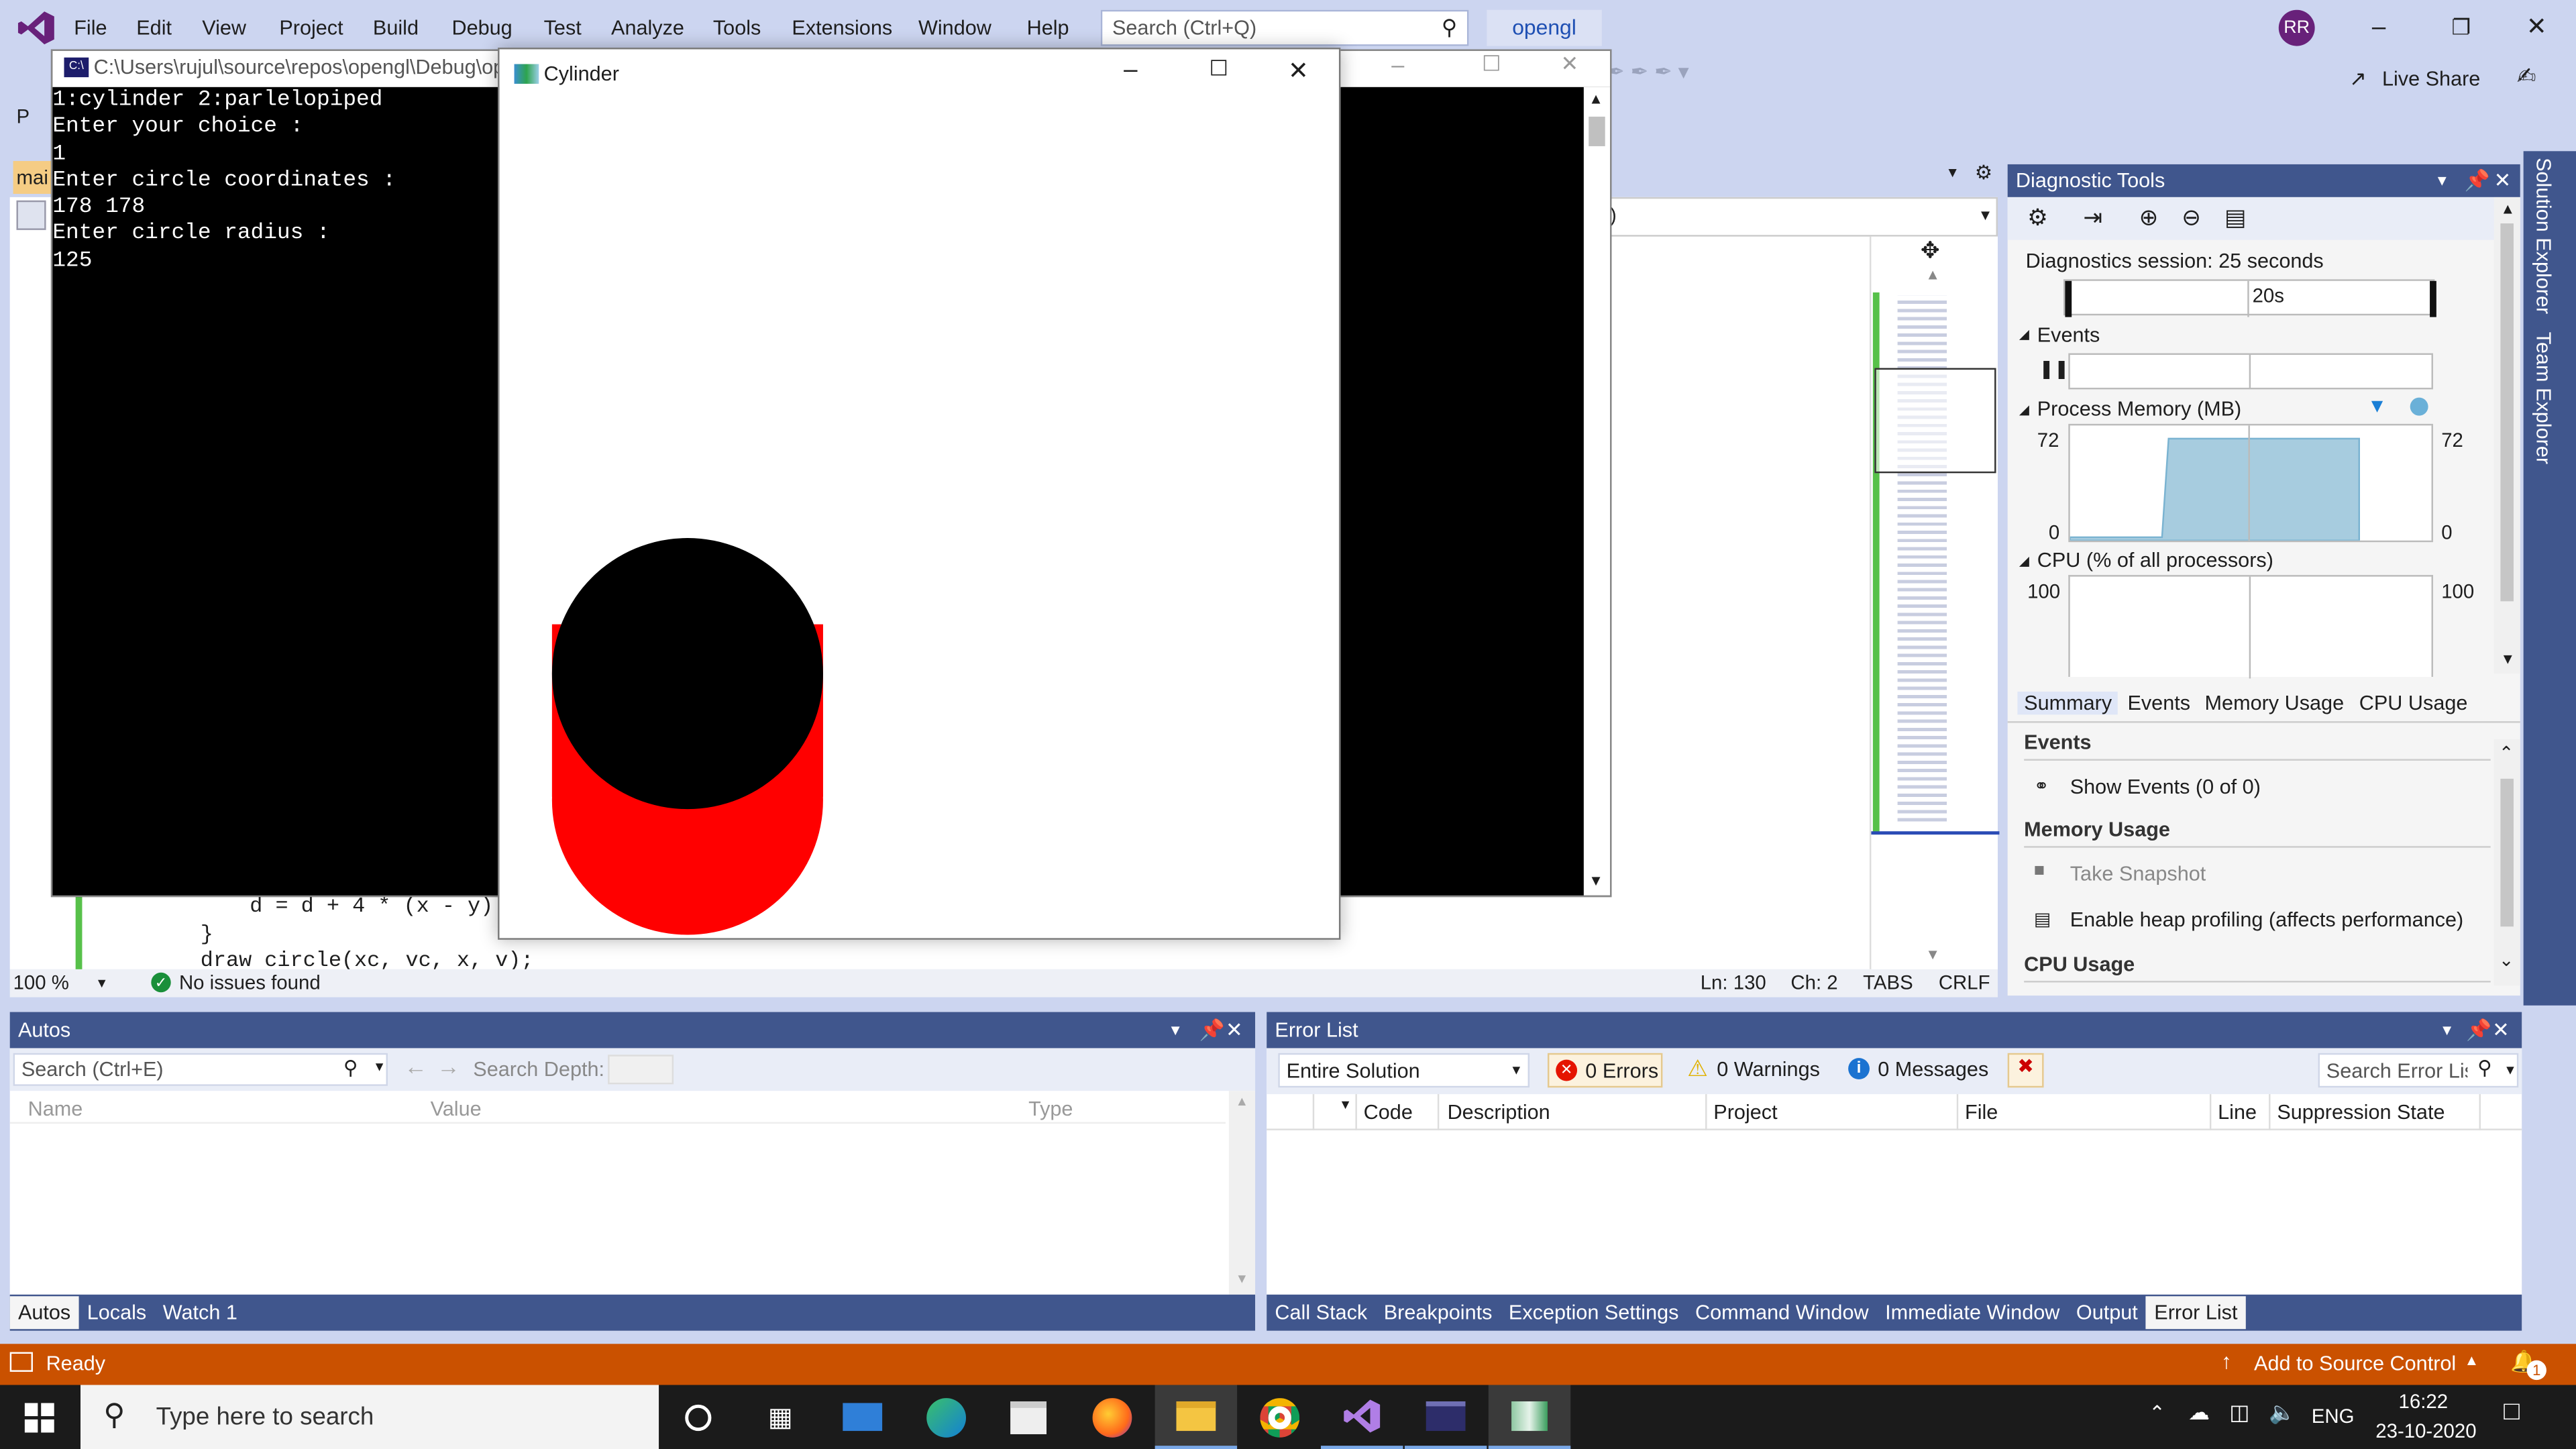 Image resolution: width=2576 pixels, height=1449 pixels. Describe the element at coordinates (456, 1108) in the screenshot. I see `autos-col-value: Value` at that location.